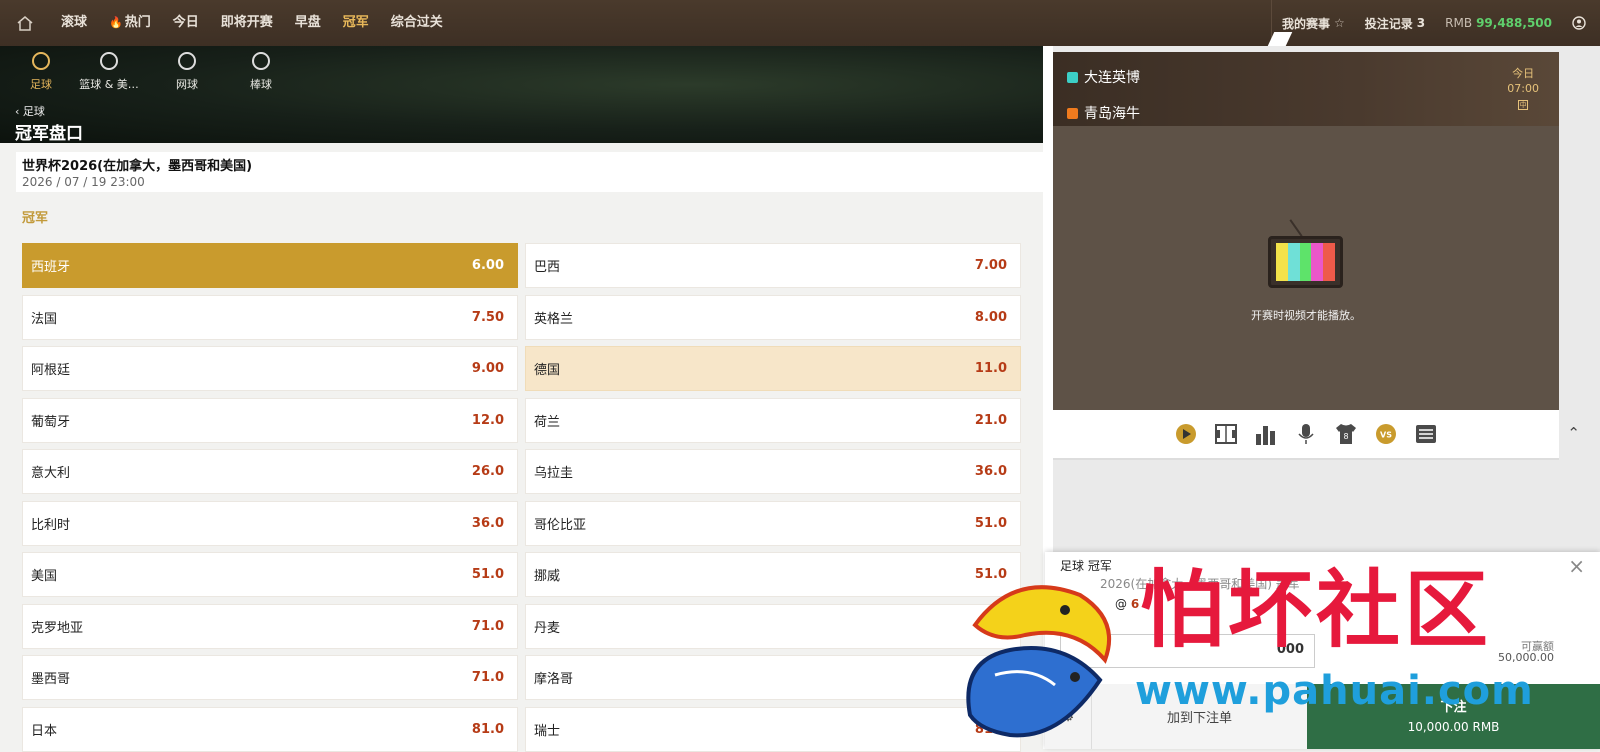 This screenshot has height=752, width=1600. I want to click on place-bet-button: 下注 10,000.00 RMB, so click(1453, 716).